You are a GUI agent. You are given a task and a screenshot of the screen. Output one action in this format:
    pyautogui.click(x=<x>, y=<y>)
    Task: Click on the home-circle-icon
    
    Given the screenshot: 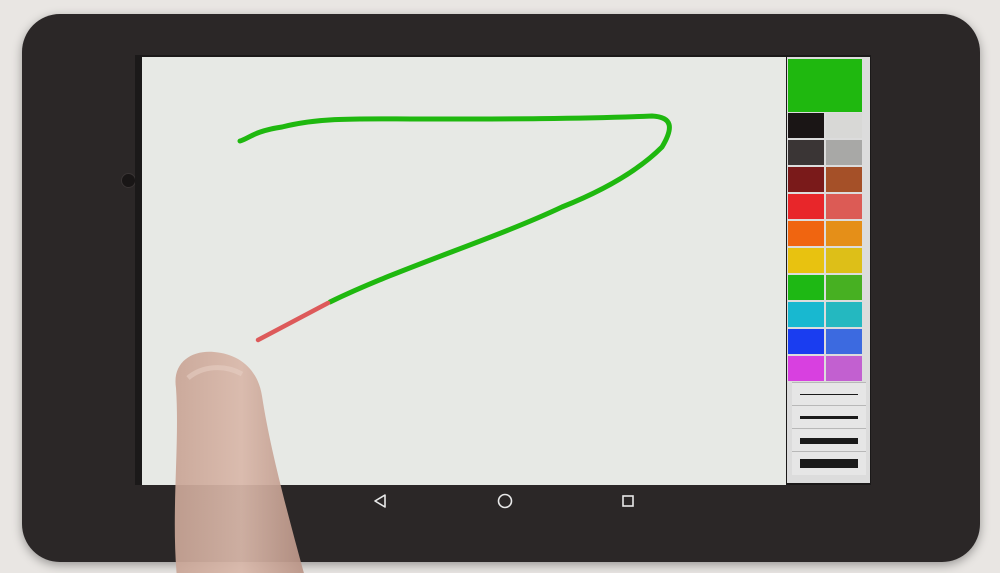 What is the action you would take?
    pyautogui.click(x=505, y=501)
    